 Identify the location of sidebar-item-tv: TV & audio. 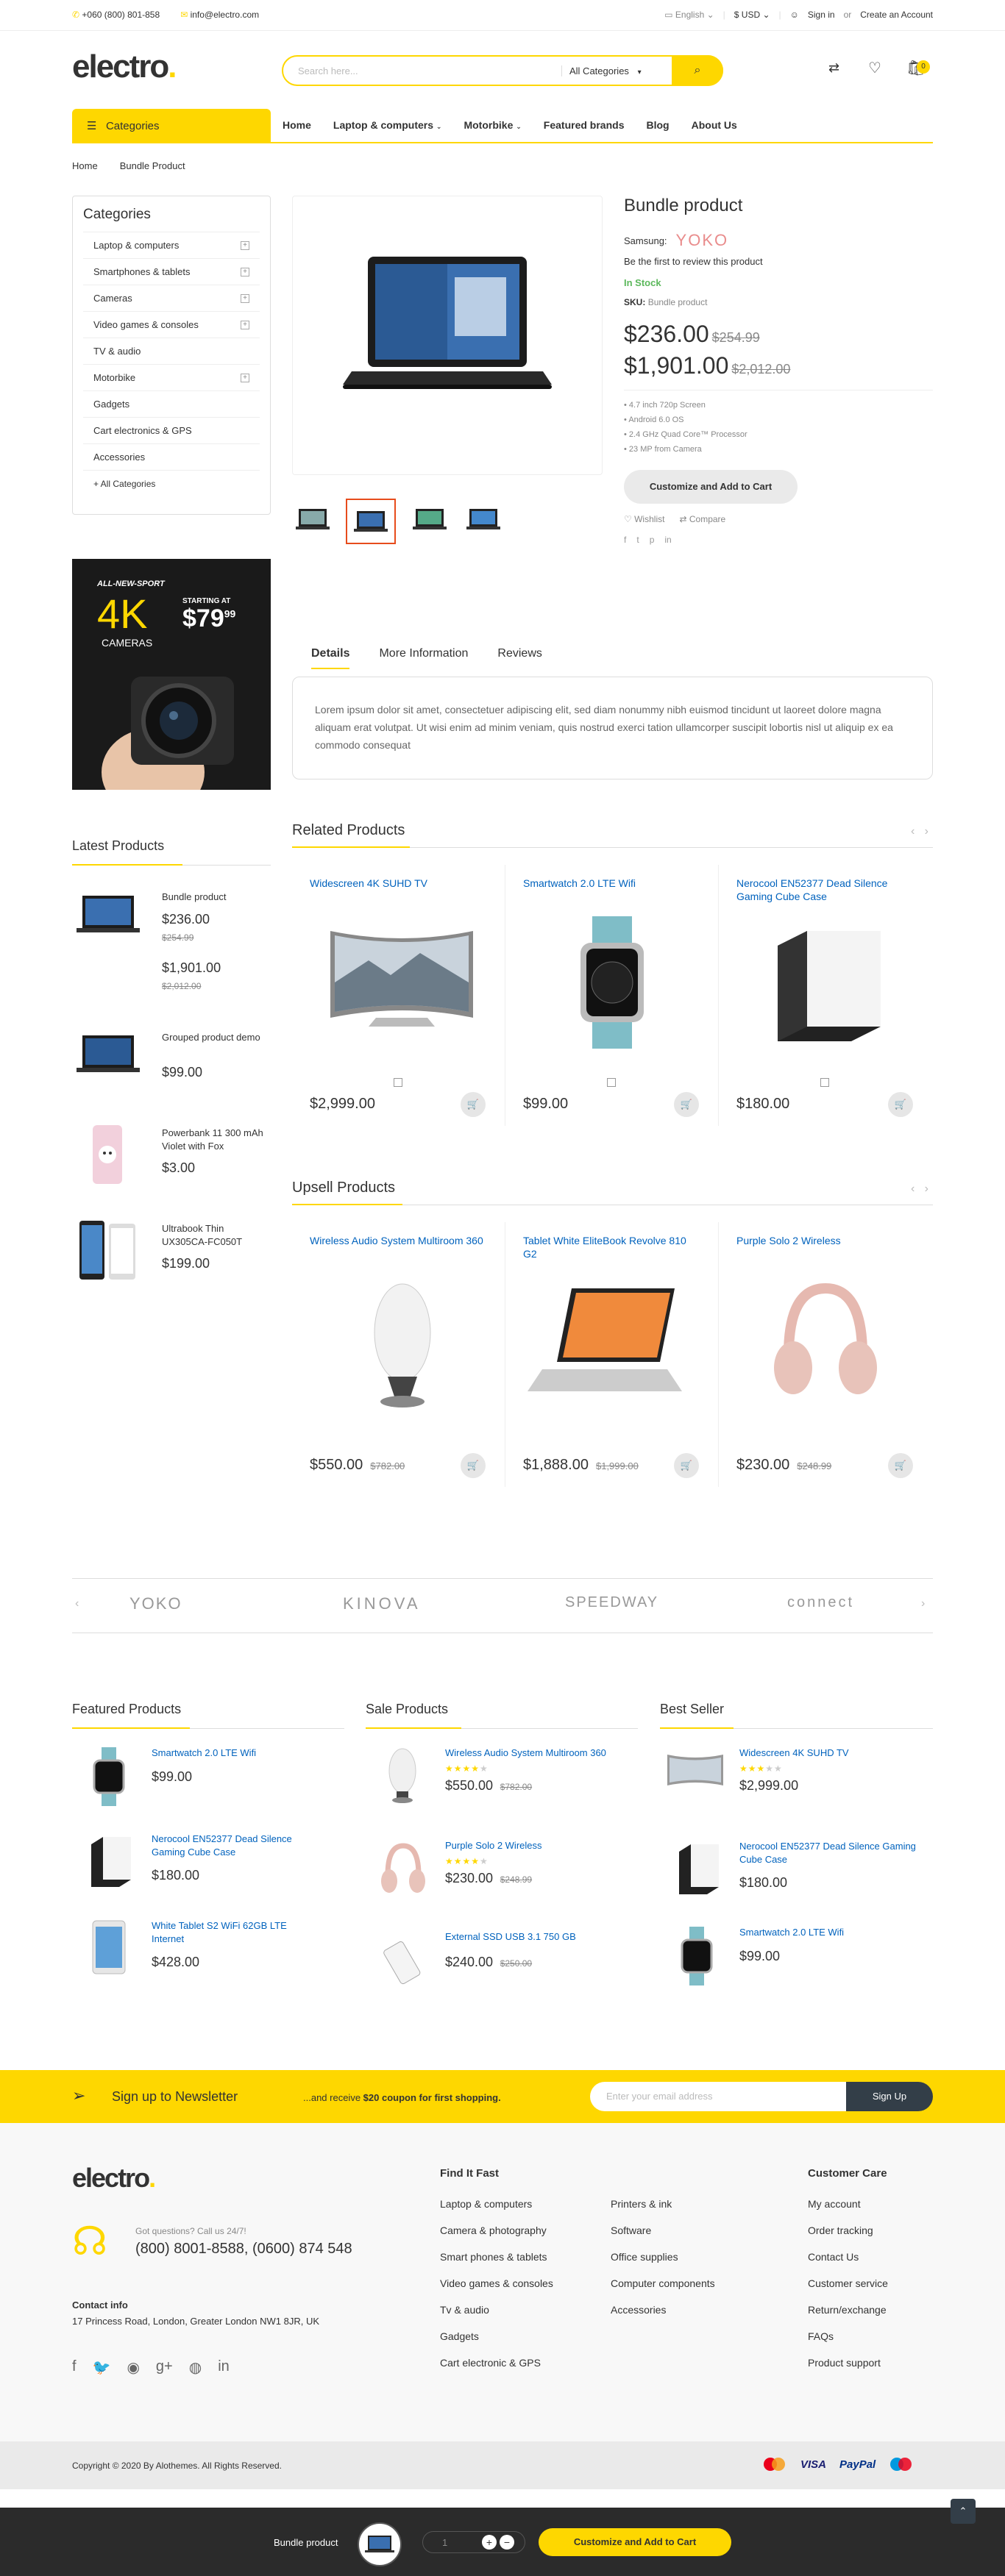
(171, 351).